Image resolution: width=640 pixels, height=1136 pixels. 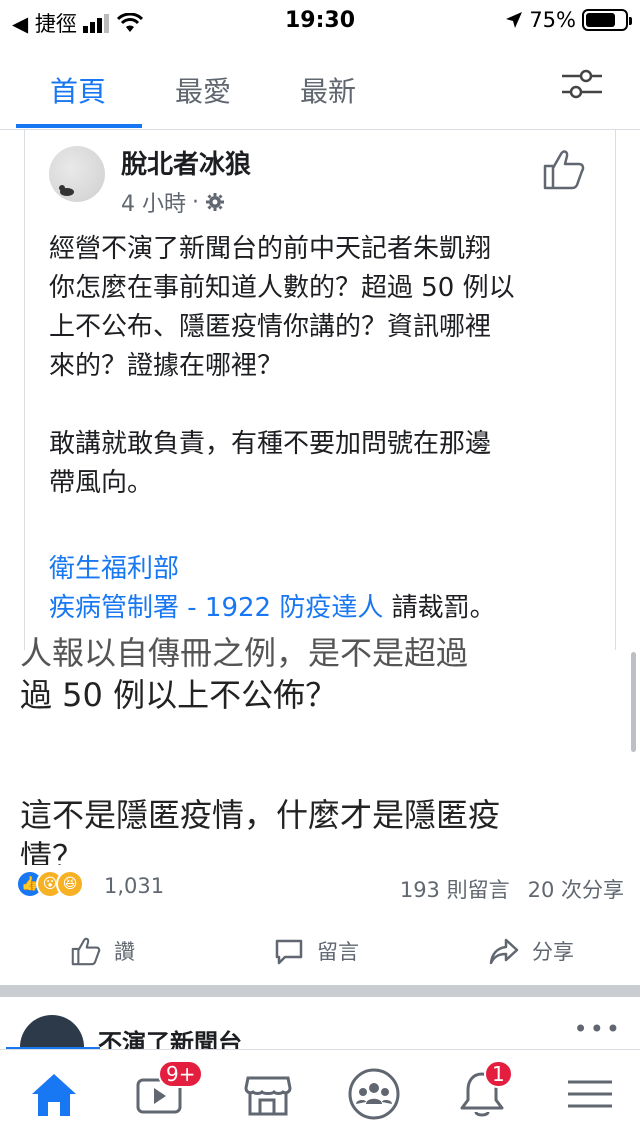 I want to click on shared-text-line: 過 50 例以上不公佈？, so click(x=179, y=695).